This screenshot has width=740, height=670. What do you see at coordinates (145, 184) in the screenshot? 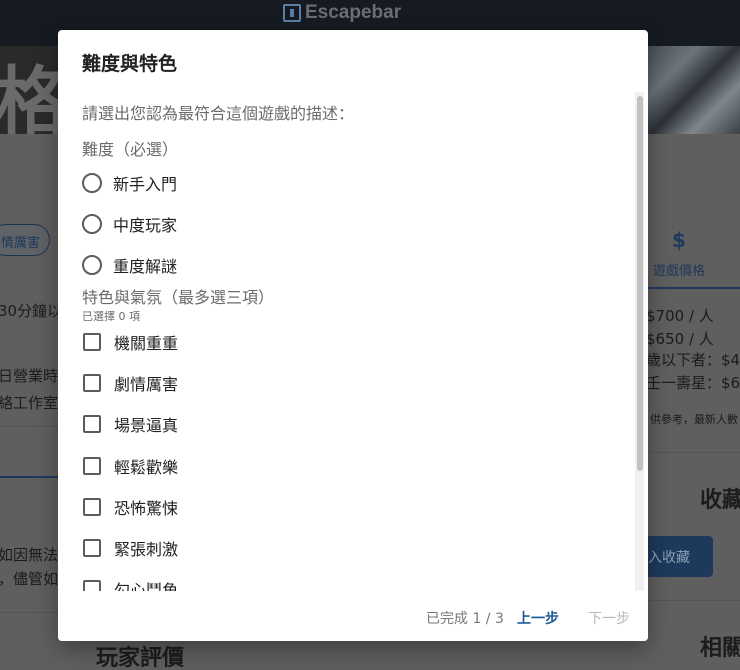
I see `option-label: 新手入門` at bounding box center [145, 184].